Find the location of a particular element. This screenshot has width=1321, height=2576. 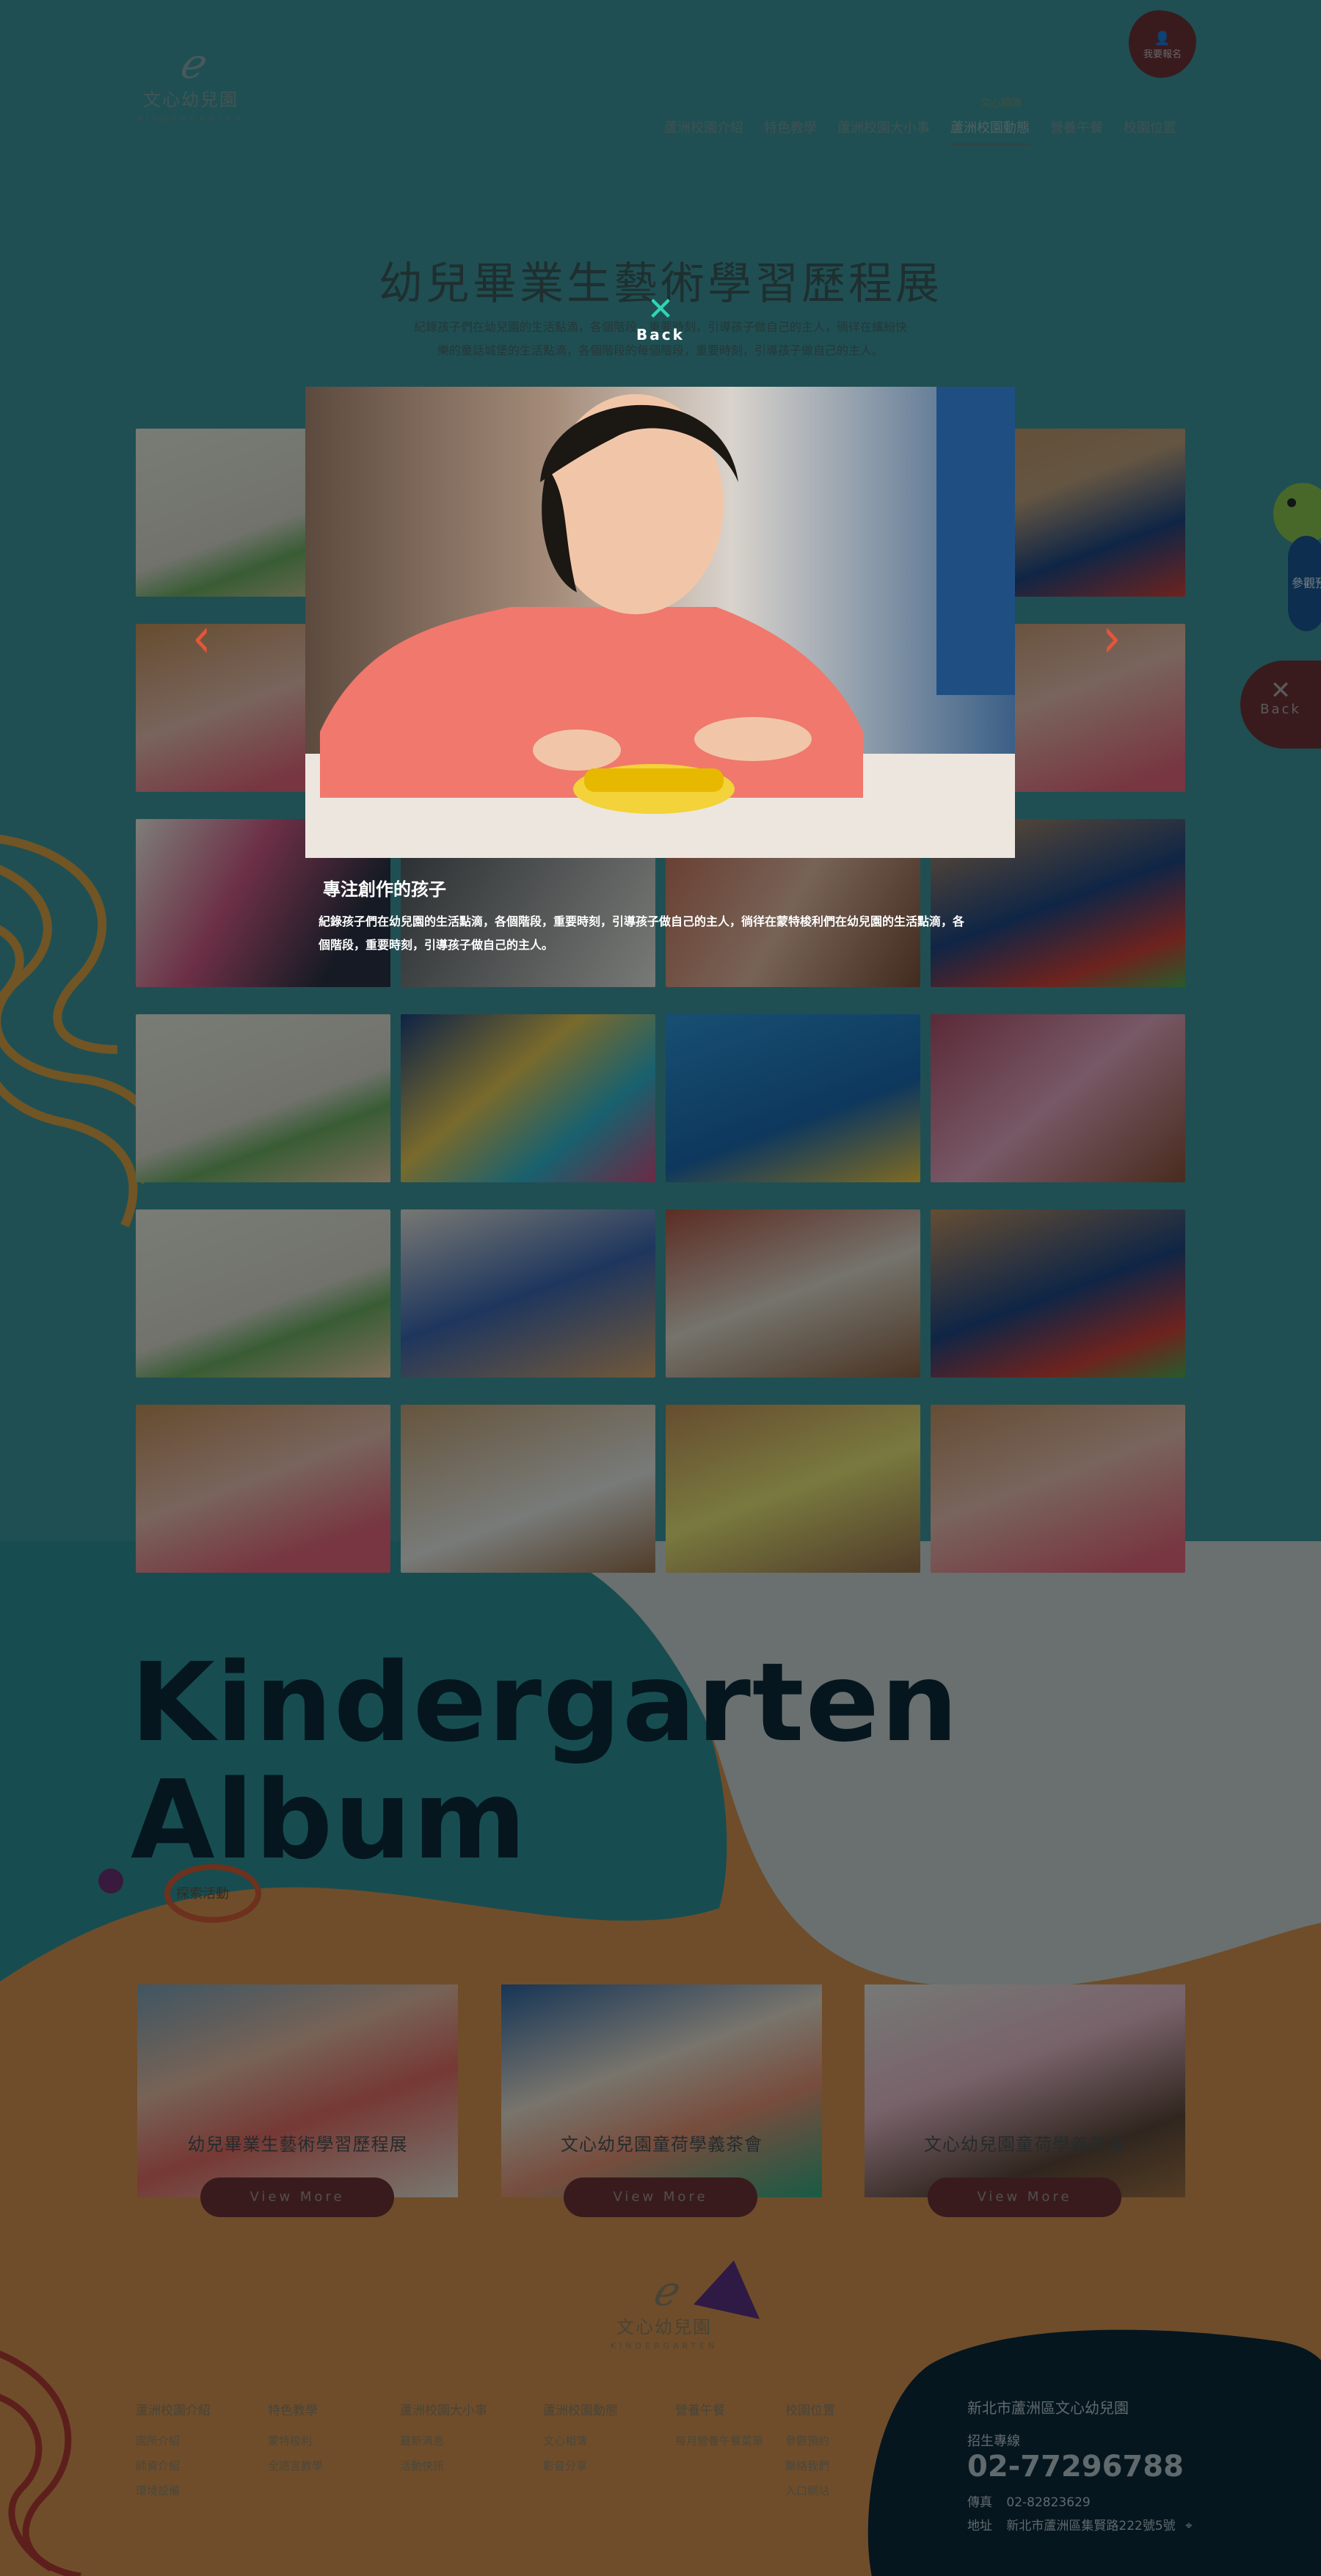

lightbox-close-label: Back is located at coordinates (660, 334).